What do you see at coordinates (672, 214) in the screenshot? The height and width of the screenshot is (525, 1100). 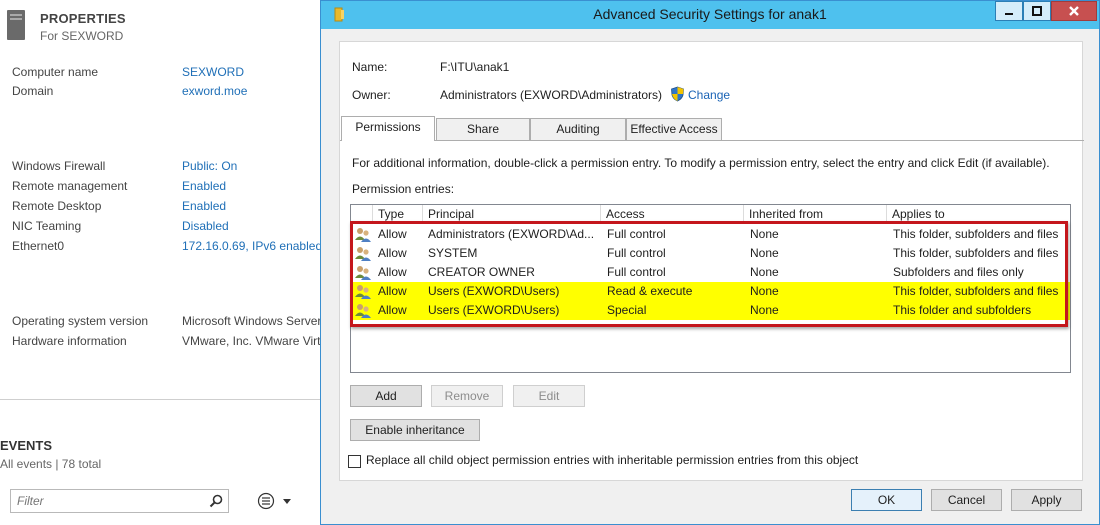 I see `column-header-access: Access` at bounding box center [672, 214].